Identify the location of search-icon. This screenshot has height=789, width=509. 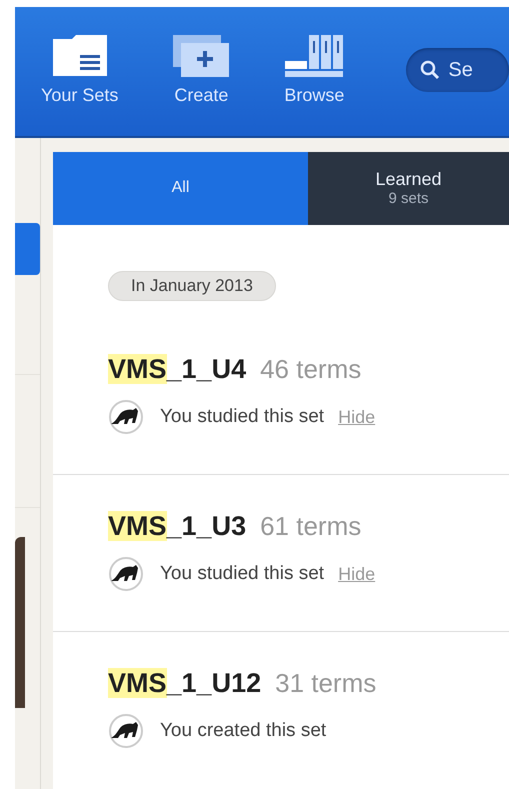
(430, 70).